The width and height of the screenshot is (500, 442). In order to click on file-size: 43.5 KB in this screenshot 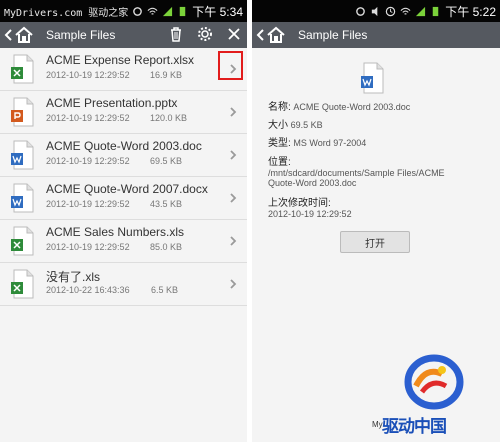, I will do `click(166, 204)`.